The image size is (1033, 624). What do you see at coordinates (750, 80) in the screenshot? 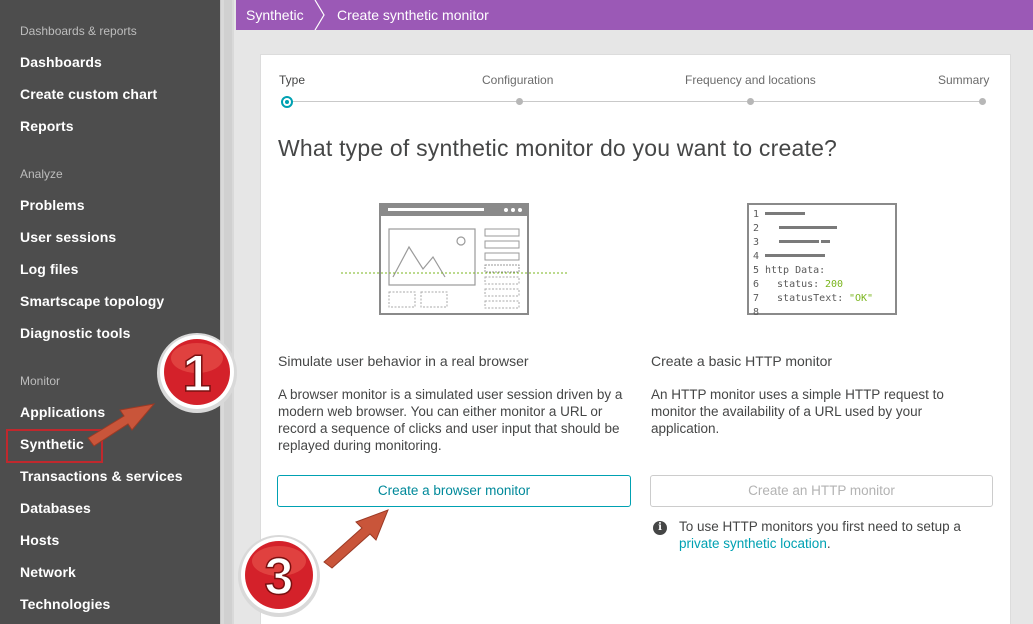
I see `step-label-frequency: Frequency and locations` at bounding box center [750, 80].